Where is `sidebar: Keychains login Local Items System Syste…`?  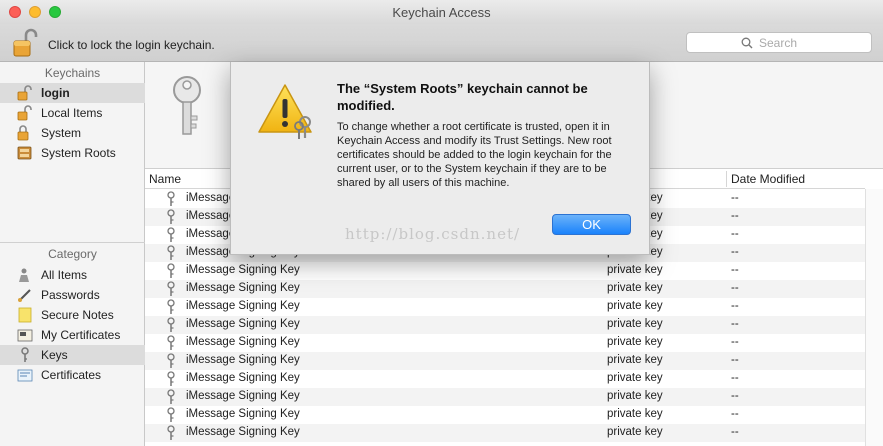
sidebar: Keychains login Local Items System Syste… is located at coordinates (72, 254).